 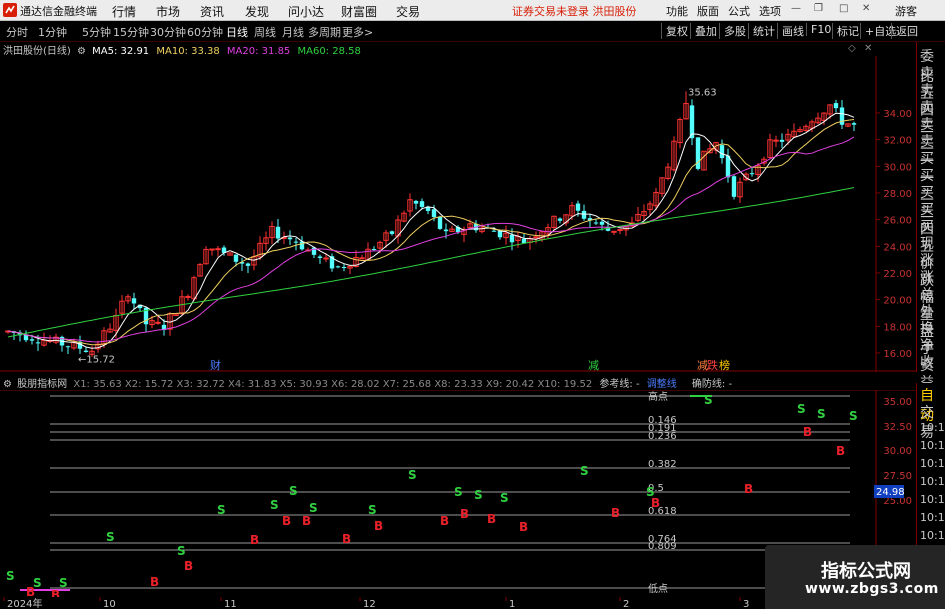 I want to click on menu-formula: 公式, so click(x=739, y=11).